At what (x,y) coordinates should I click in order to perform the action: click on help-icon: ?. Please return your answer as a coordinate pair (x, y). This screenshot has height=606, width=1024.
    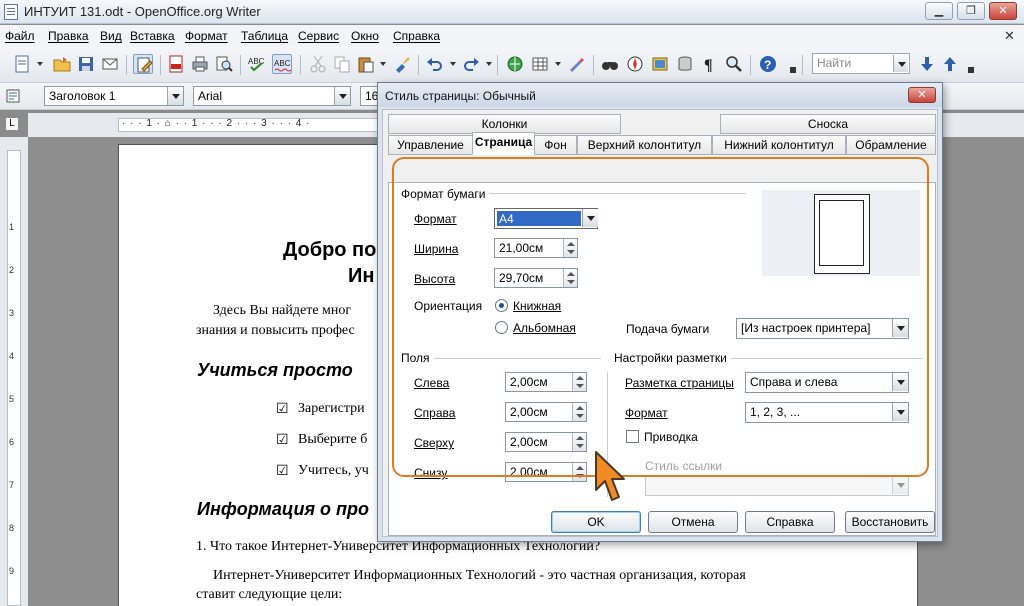
    Looking at the image, I should click on (768, 64).